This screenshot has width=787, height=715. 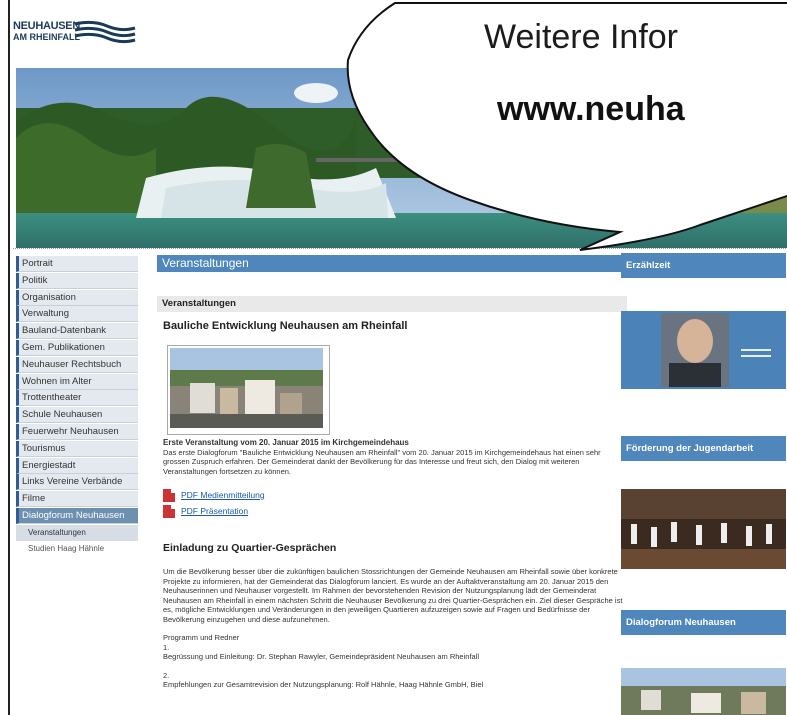 What do you see at coordinates (703, 662) in the screenshot?
I see `dialogforum-box: Dialogforum Neuhausen` at bounding box center [703, 662].